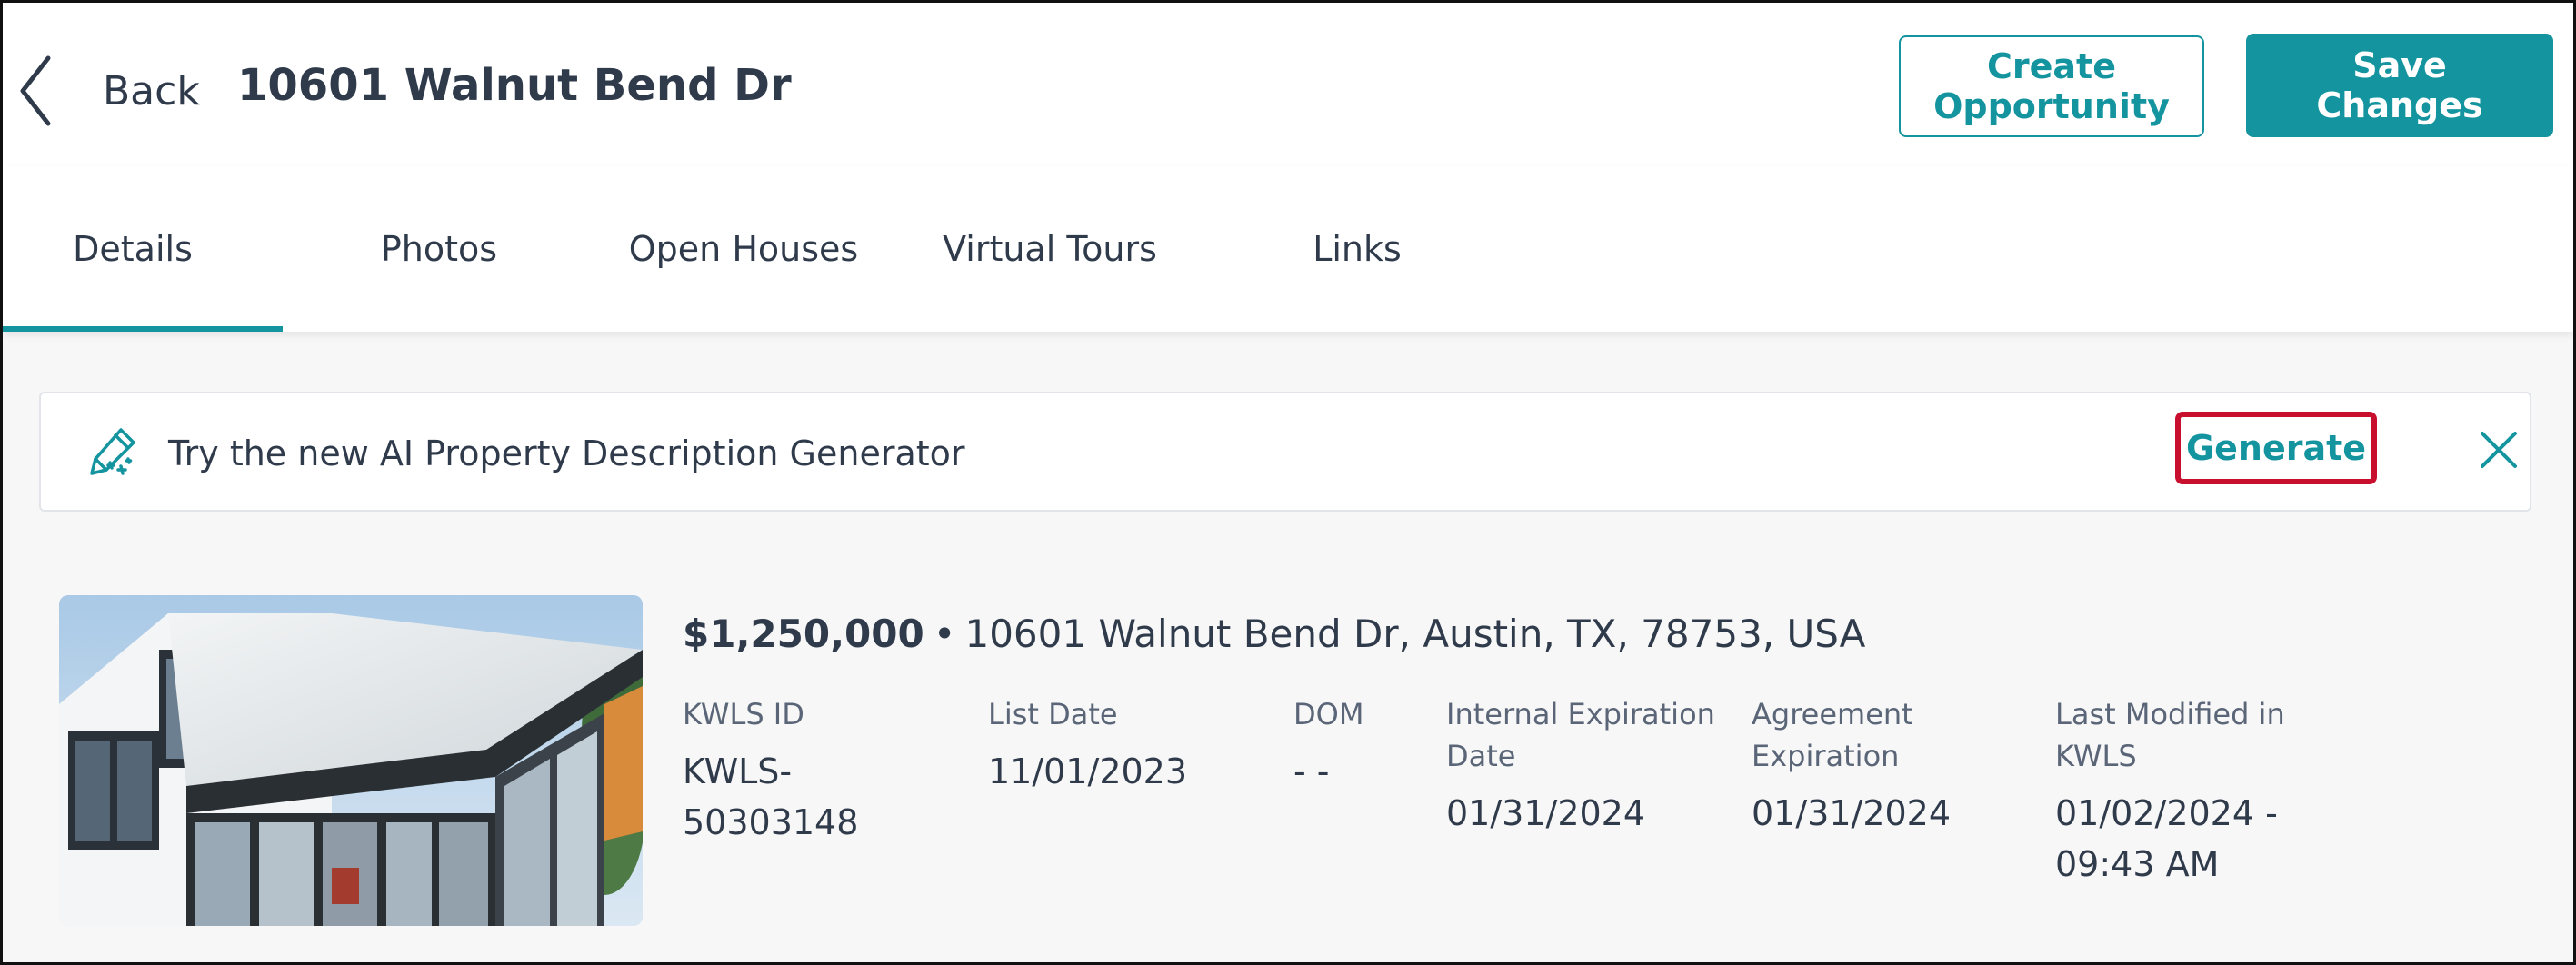 Image resolution: width=2576 pixels, height=965 pixels. What do you see at coordinates (2166, 838) in the screenshot?
I see `field-value: 01/02/2024 - 09:43 AM` at bounding box center [2166, 838].